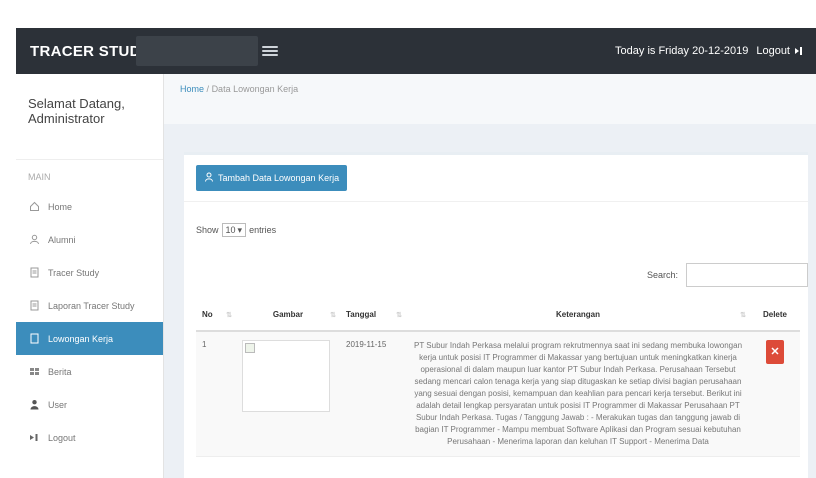  I want to click on delete-button, so click(775, 352).